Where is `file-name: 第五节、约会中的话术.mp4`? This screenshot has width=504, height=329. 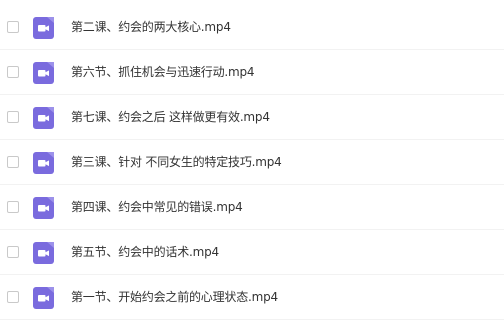
file-name: 第五节、约会中的话术.mp4 is located at coordinates (145, 252).